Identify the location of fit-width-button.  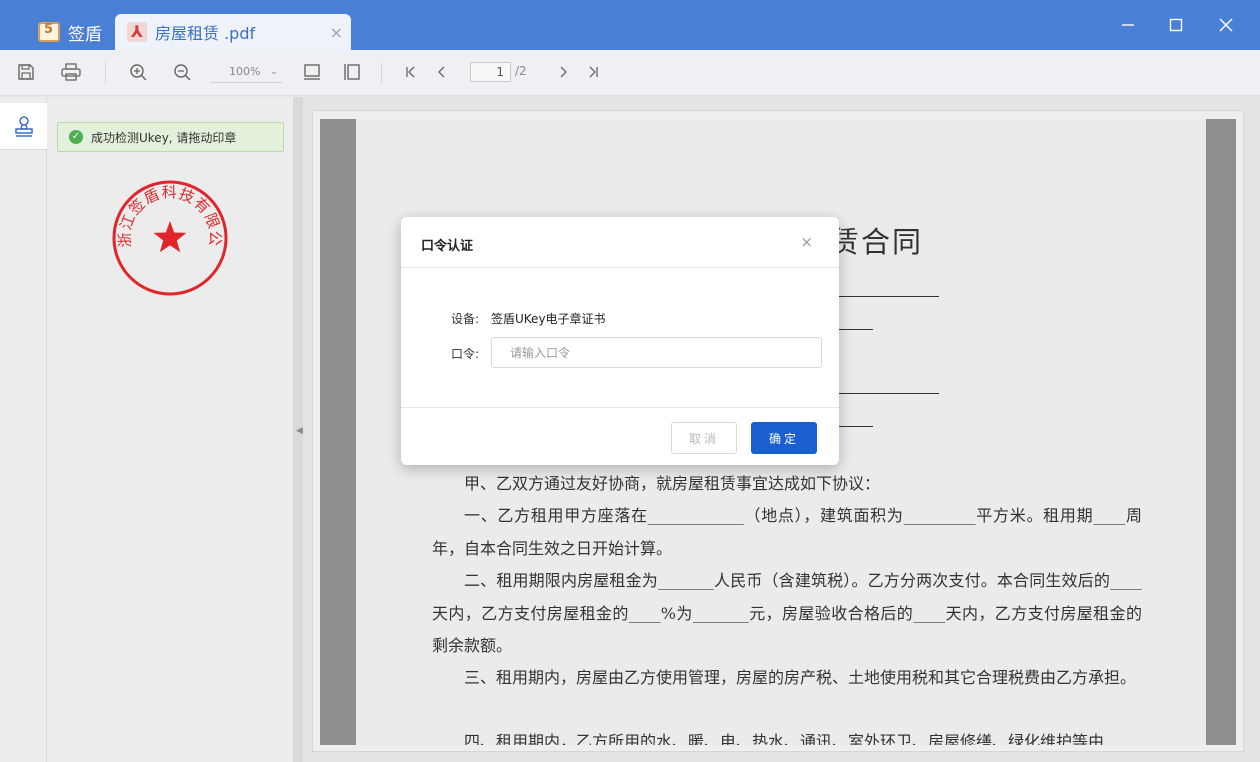
(312, 72).